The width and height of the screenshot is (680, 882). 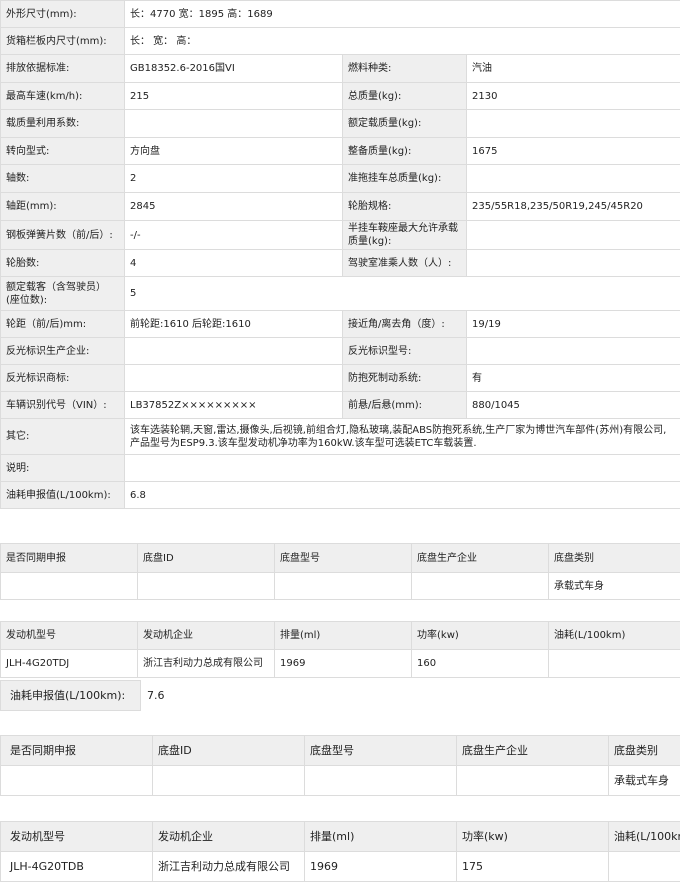 I want to click on chassis2-header: 底盘类别, so click(x=644, y=751).